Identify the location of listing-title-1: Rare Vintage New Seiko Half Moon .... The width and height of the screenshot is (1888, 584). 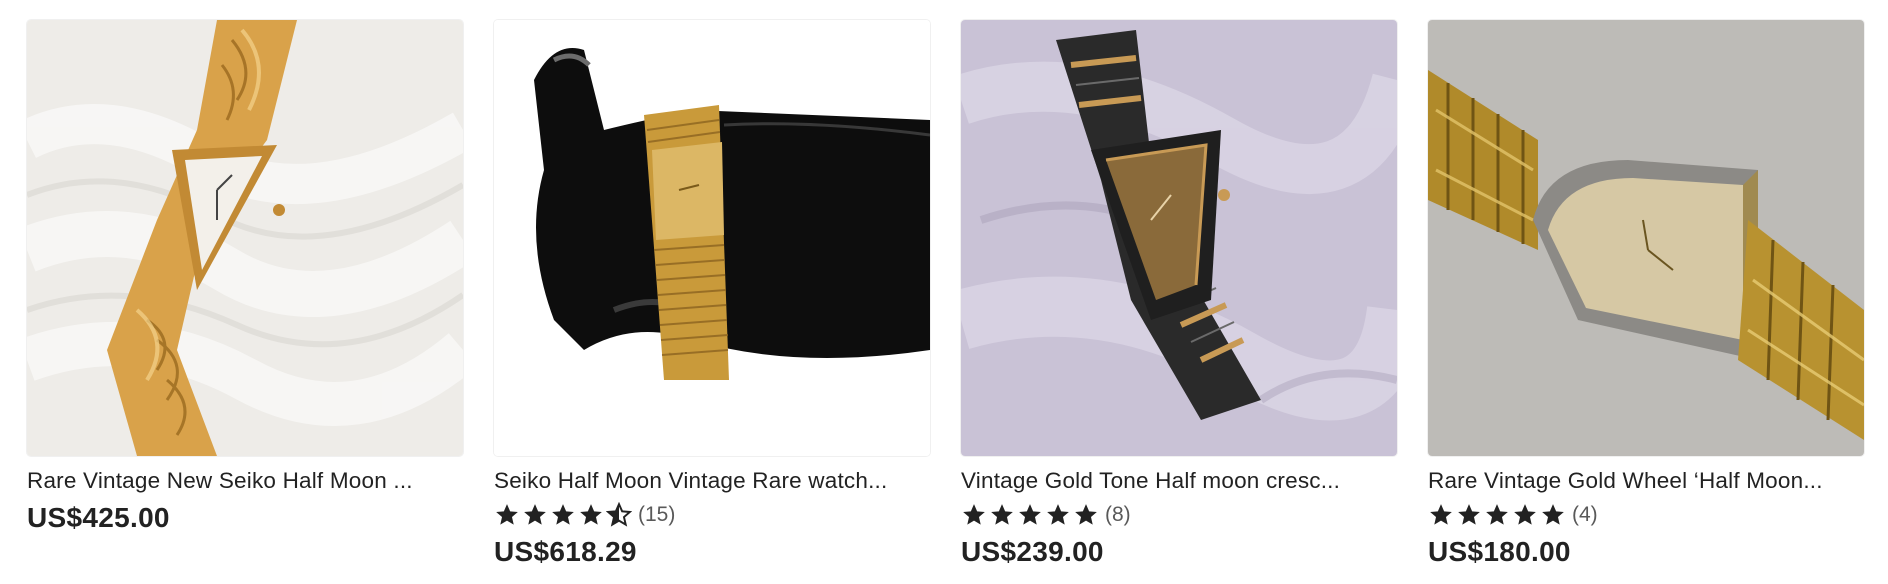
(245, 481).